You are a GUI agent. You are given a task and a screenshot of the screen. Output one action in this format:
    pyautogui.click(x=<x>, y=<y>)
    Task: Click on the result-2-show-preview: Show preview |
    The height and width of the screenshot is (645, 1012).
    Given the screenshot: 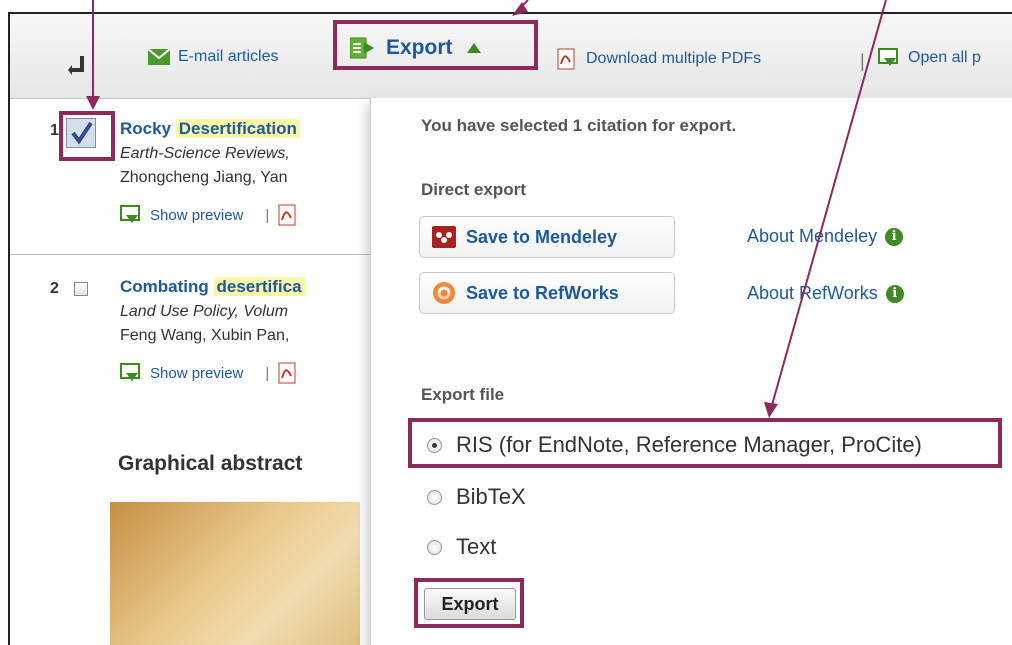 What is the action you would take?
    pyautogui.click(x=208, y=373)
    